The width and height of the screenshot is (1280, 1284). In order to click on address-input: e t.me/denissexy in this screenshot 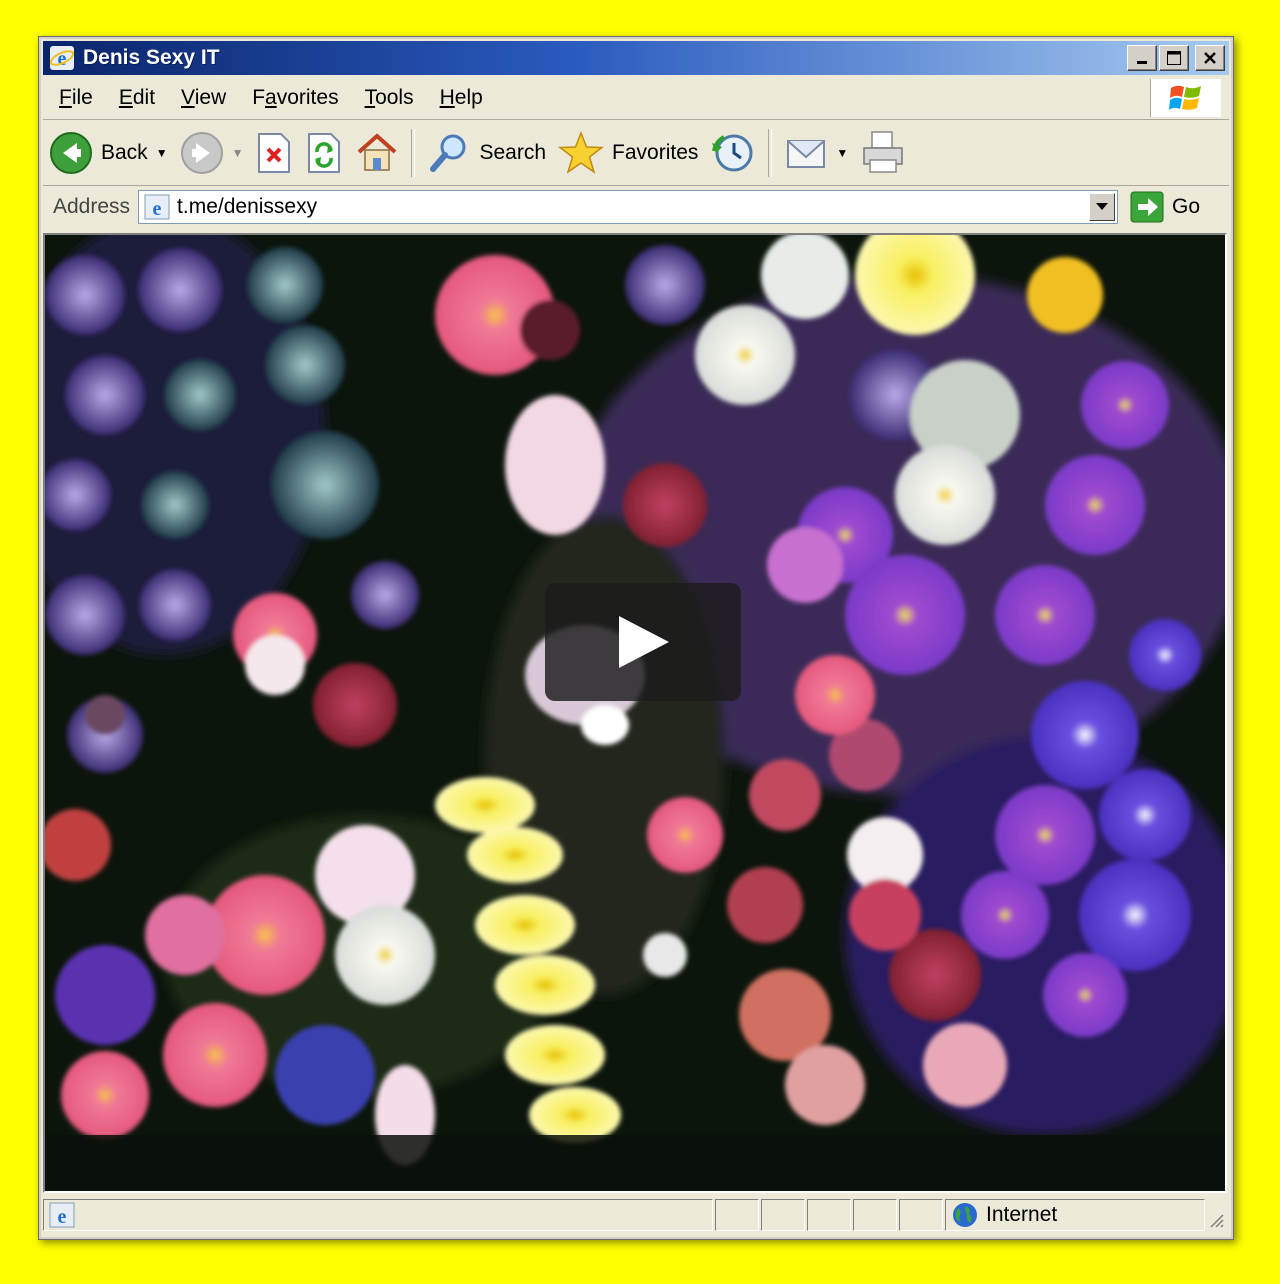, I will do `click(628, 207)`.